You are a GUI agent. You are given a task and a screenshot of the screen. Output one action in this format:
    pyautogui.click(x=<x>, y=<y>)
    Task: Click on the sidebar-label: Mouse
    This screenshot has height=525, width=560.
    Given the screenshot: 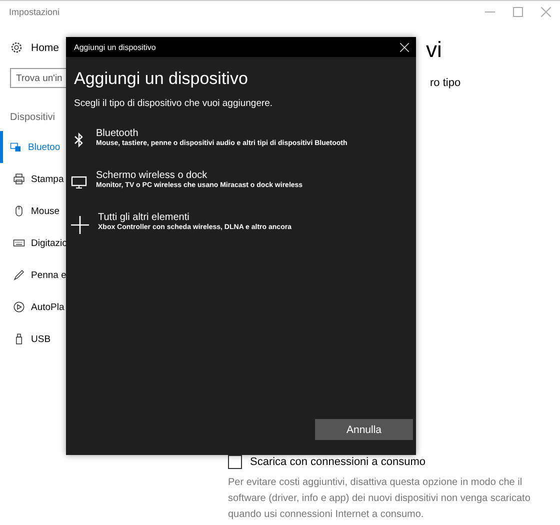 What is the action you would take?
    pyautogui.click(x=45, y=211)
    